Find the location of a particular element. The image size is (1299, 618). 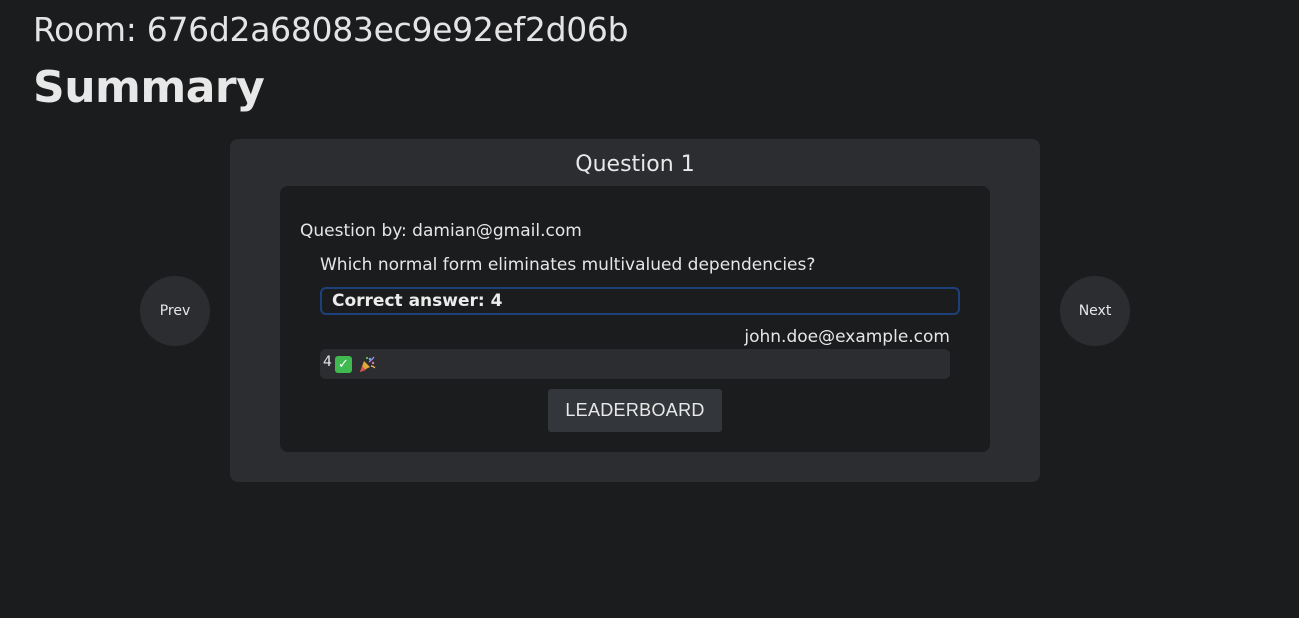

prev-button: Prev is located at coordinates (175, 311).